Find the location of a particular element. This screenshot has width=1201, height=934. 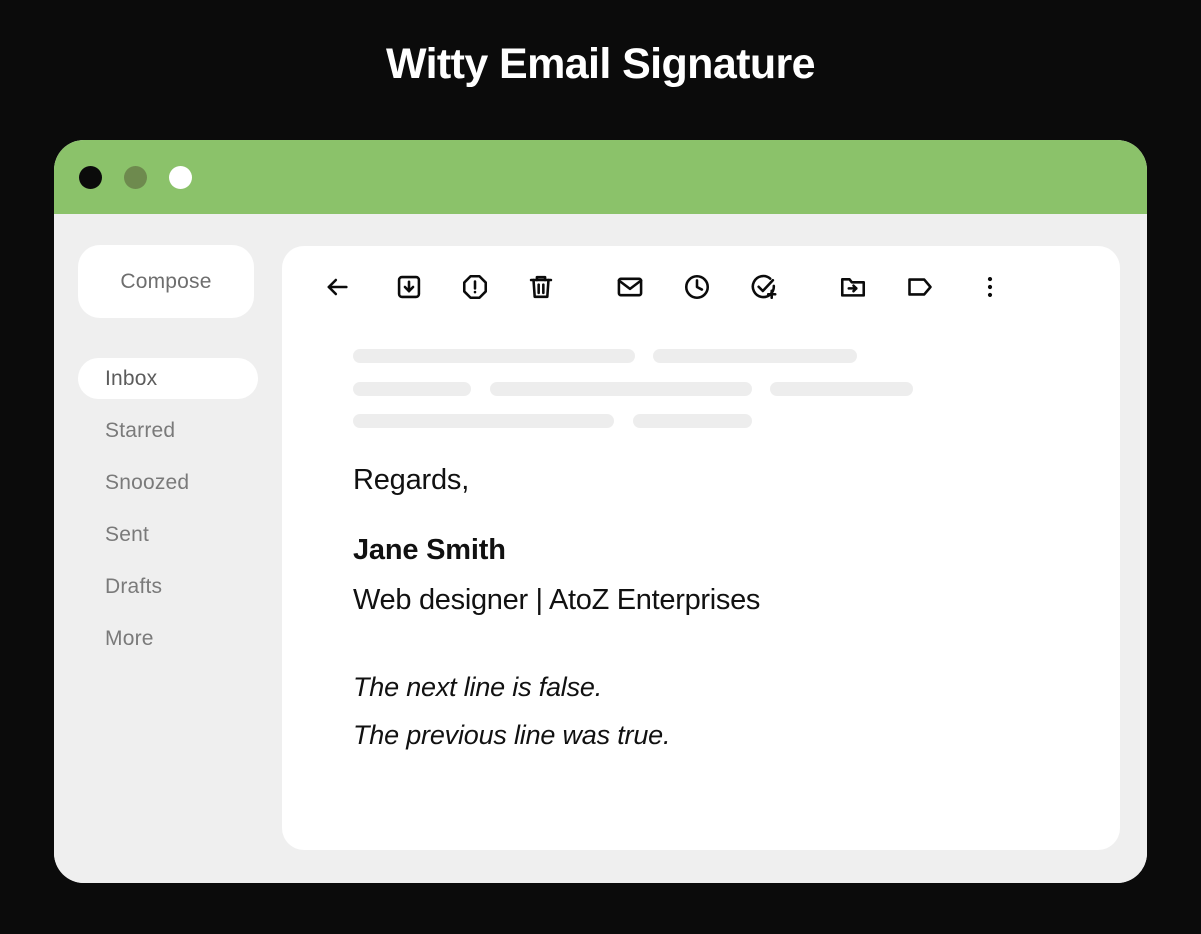

signature-role: Web designer | AtoZ Enterprises is located at coordinates (557, 600).